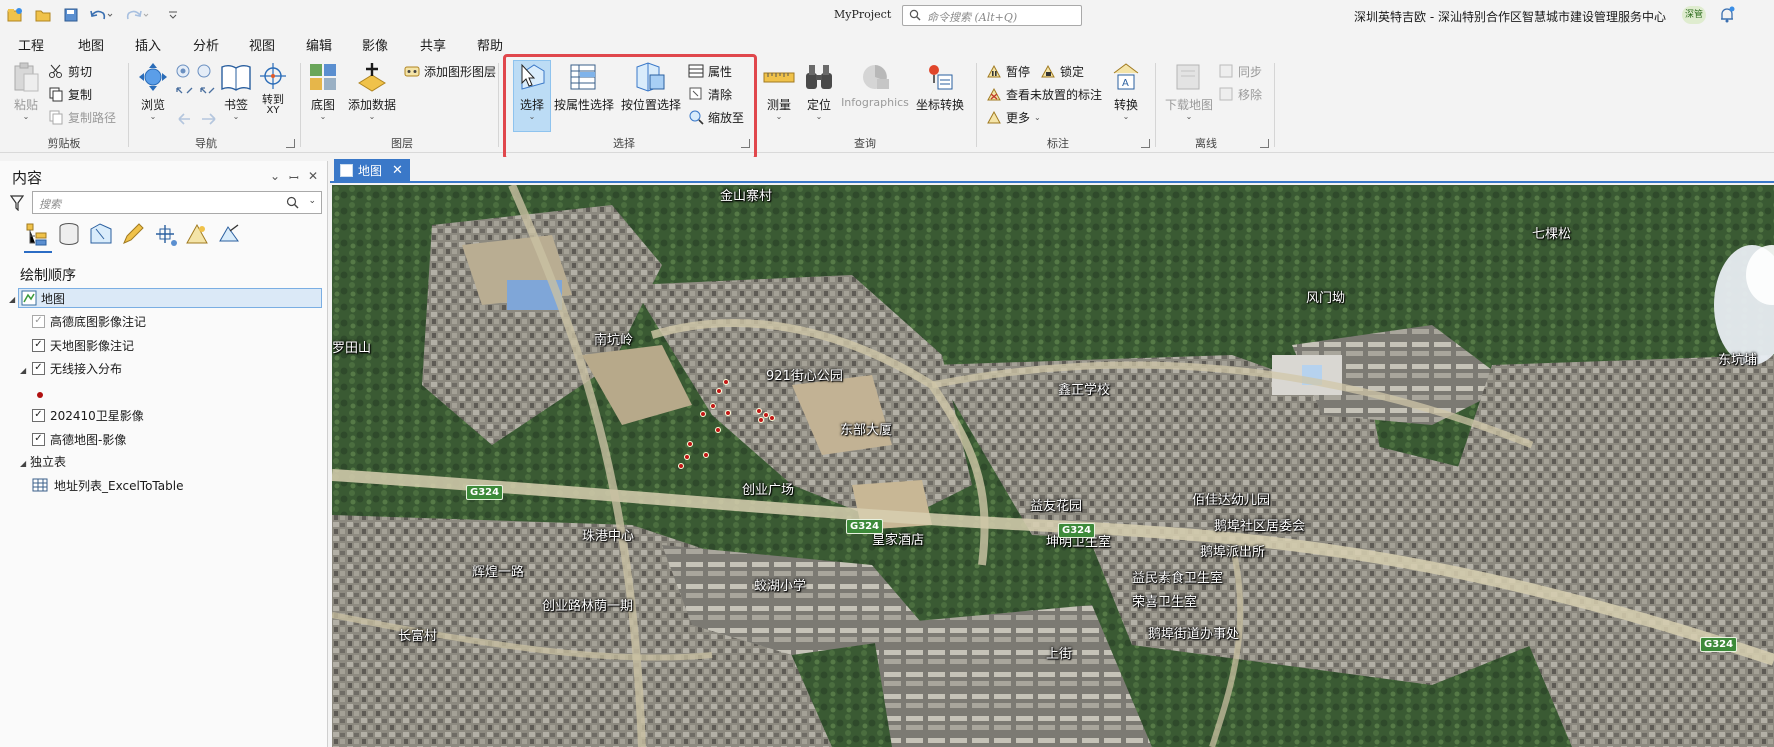  I want to click on convert-labels-button: A 转换 ⌄, so click(1126, 91).